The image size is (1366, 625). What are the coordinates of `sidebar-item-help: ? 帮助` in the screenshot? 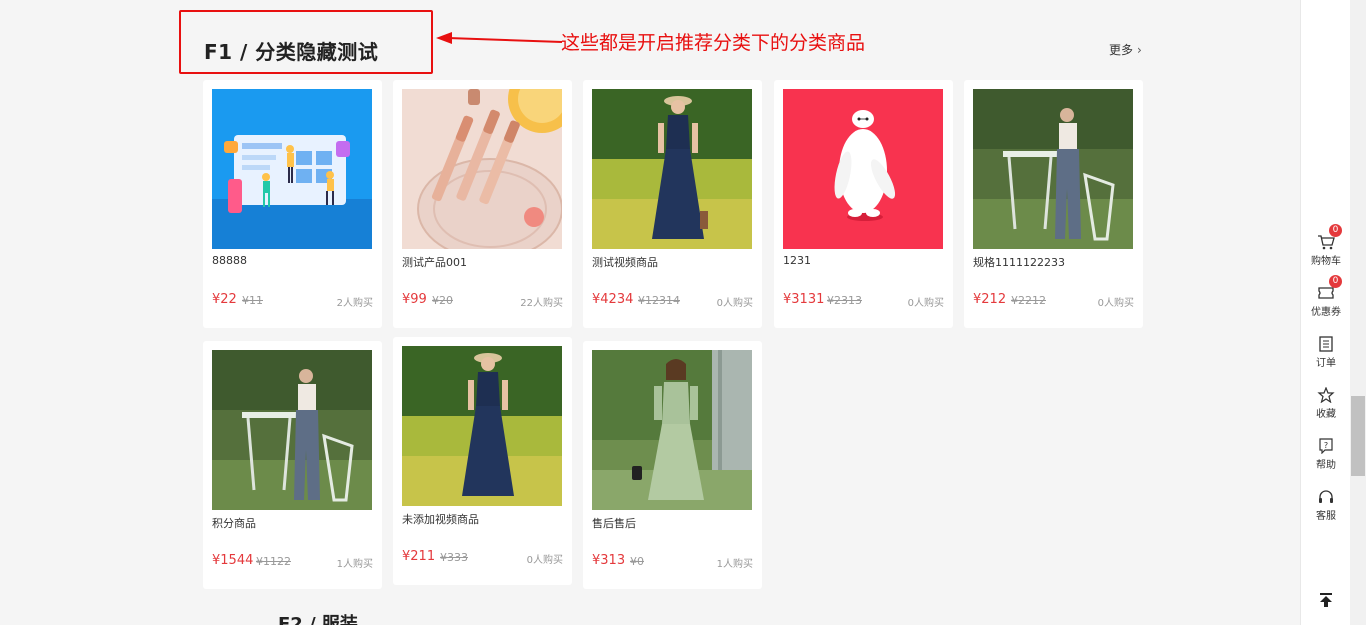 It's located at (1326, 454).